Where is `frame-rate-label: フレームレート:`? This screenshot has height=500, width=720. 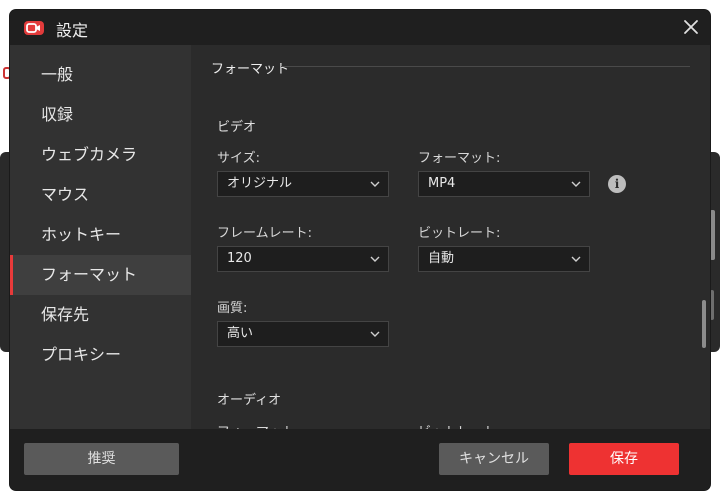 frame-rate-label: フレームレート: is located at coordinates (264, 233).